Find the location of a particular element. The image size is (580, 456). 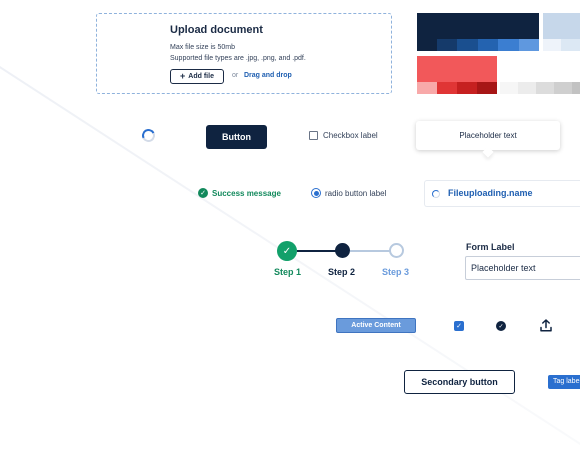

upload-title: Upload document is located at coordinates (216, 30).